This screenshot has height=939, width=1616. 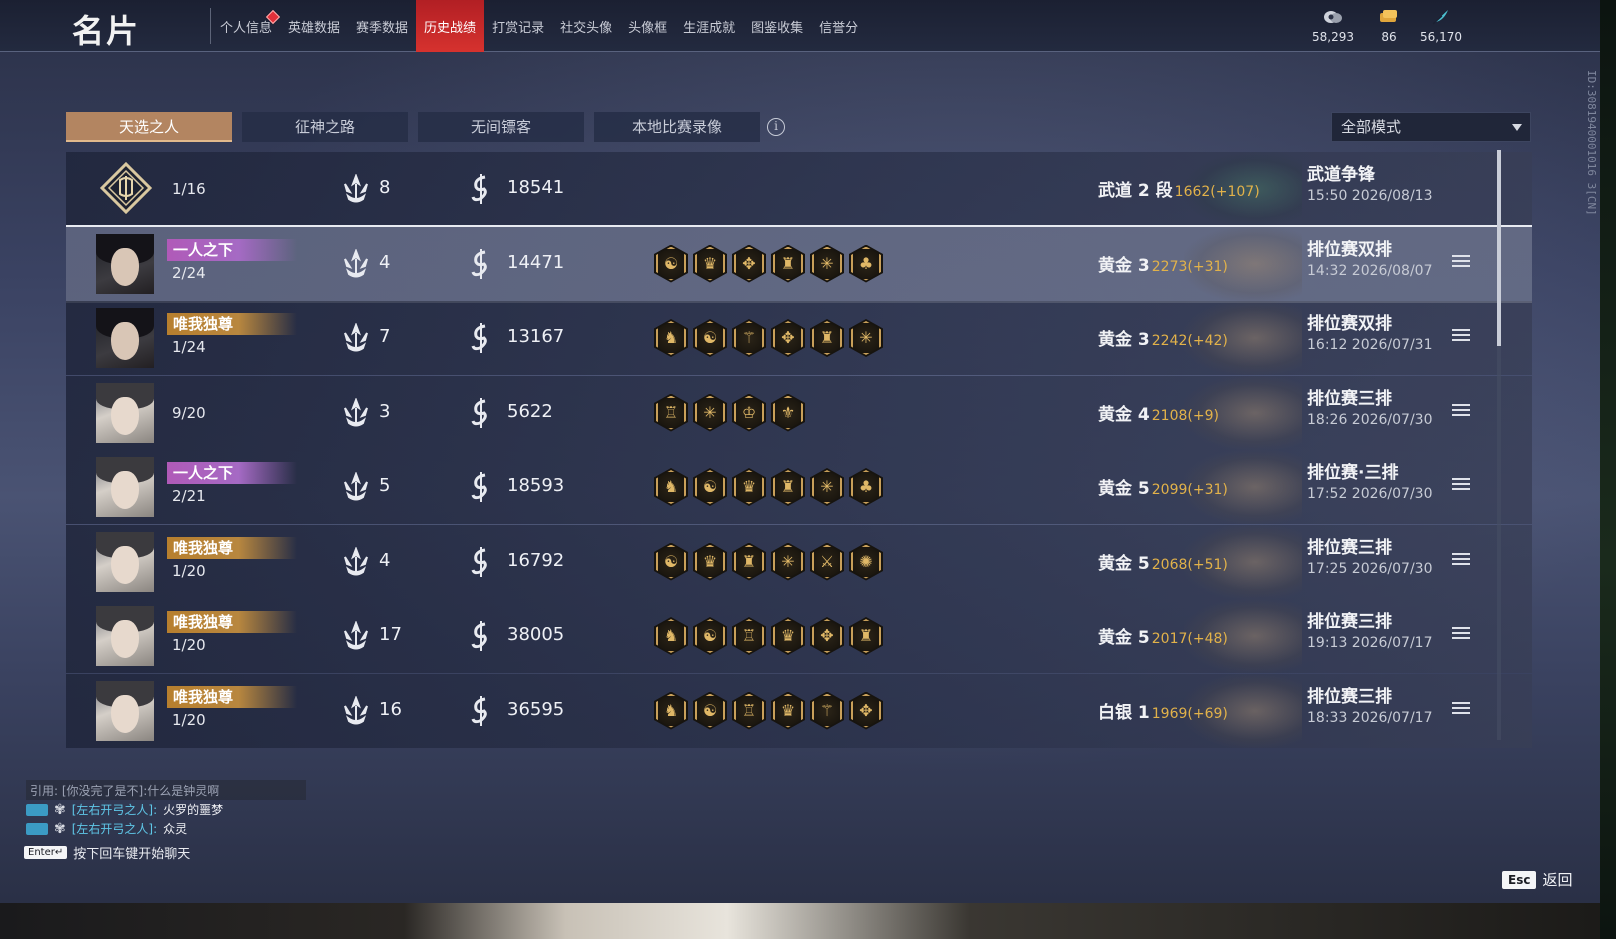 What do you see at coordinates (749, 412) in the screenshot?
I see `hero-badge-icon: ♔` at bounding box center [749, 412].